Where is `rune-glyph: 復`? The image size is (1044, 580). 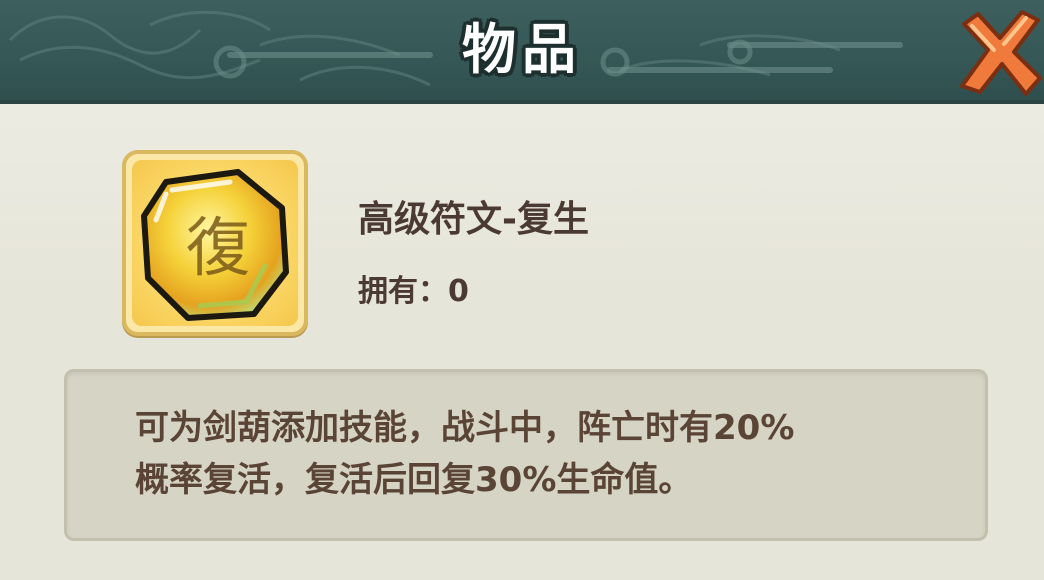 rune-glyph: 復 is located at coordinates (218, 249).